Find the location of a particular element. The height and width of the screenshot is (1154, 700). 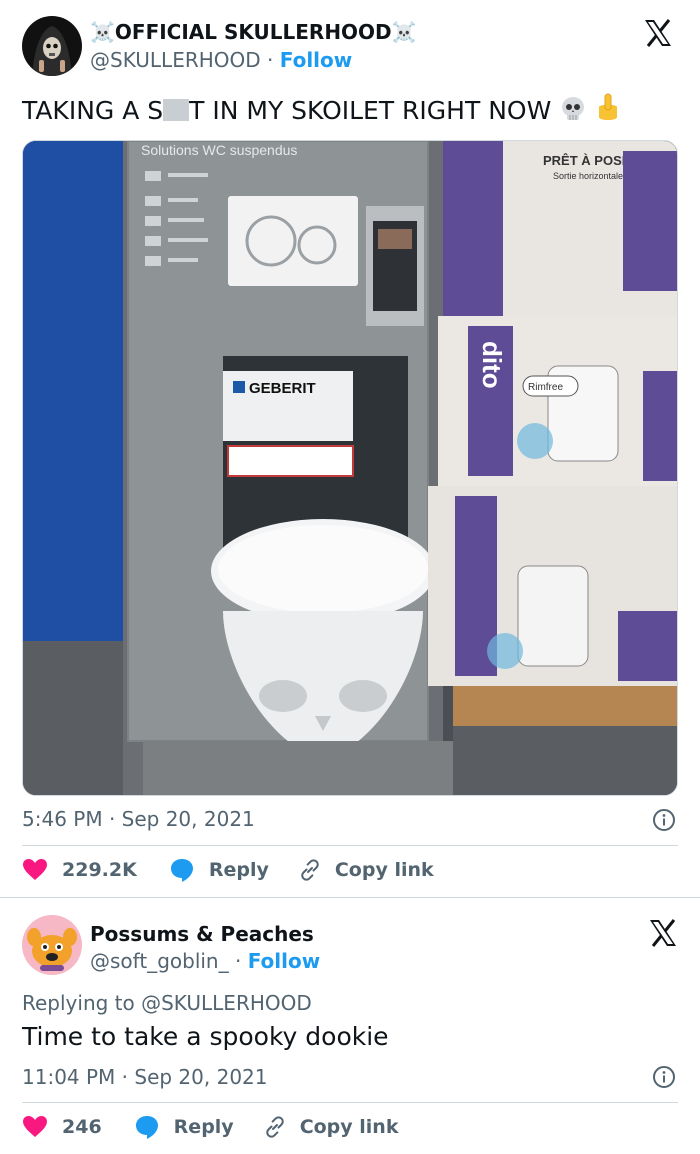

tweet-timestamp: 5:46 PM · Sep 20, 2021 is located at coordinates (138, 819).